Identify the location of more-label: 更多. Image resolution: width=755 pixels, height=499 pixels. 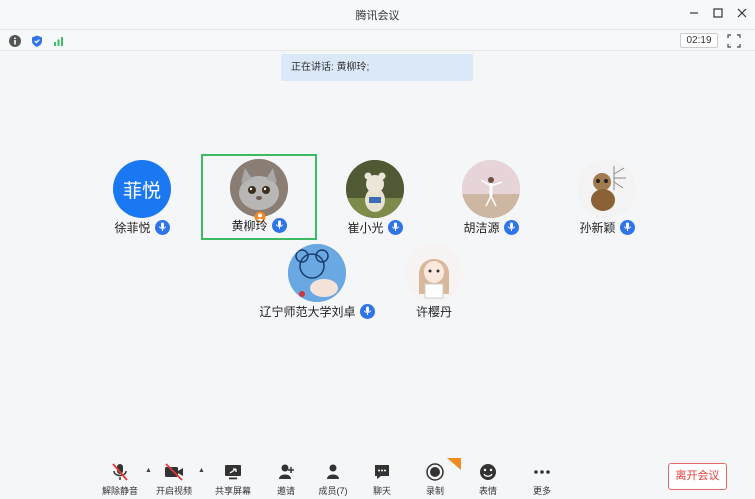
(541, 491).